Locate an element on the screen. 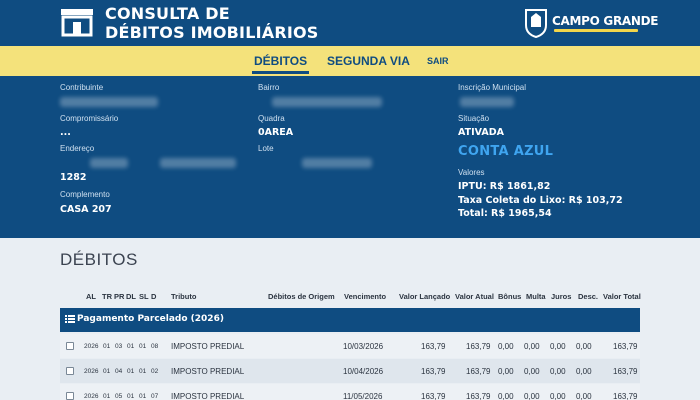 The image size is (700, 400). city-brand: CAMPO GRANDE is located at coordinates (591, 23).